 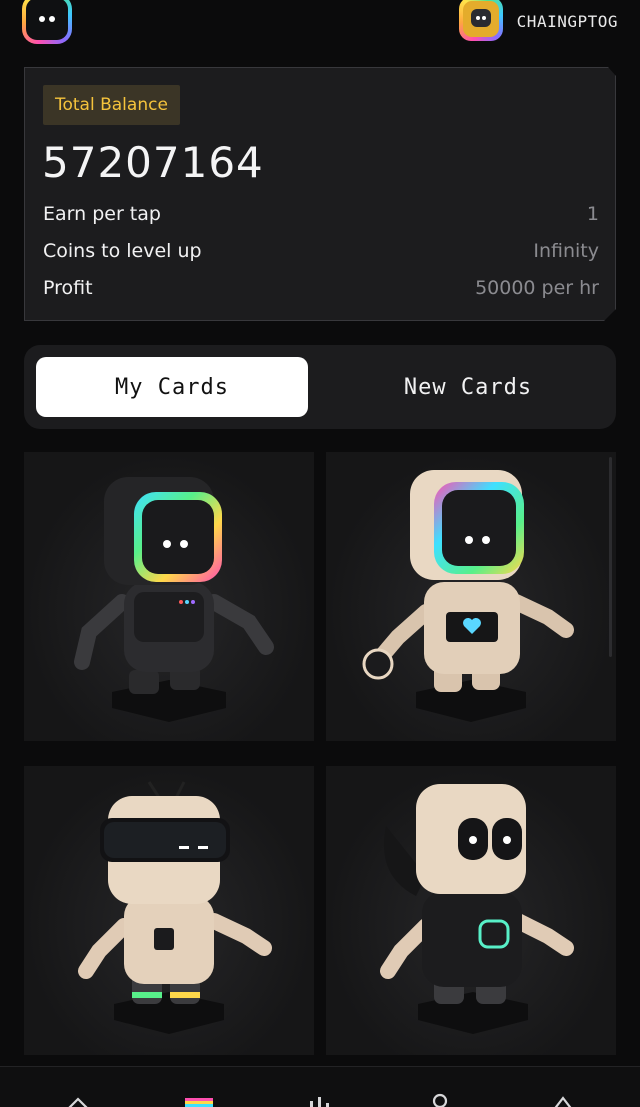 What do you see at coordinates (468, 596) in the screenshot?
I see `beige-robot-image` at bounding box center [468, 596].